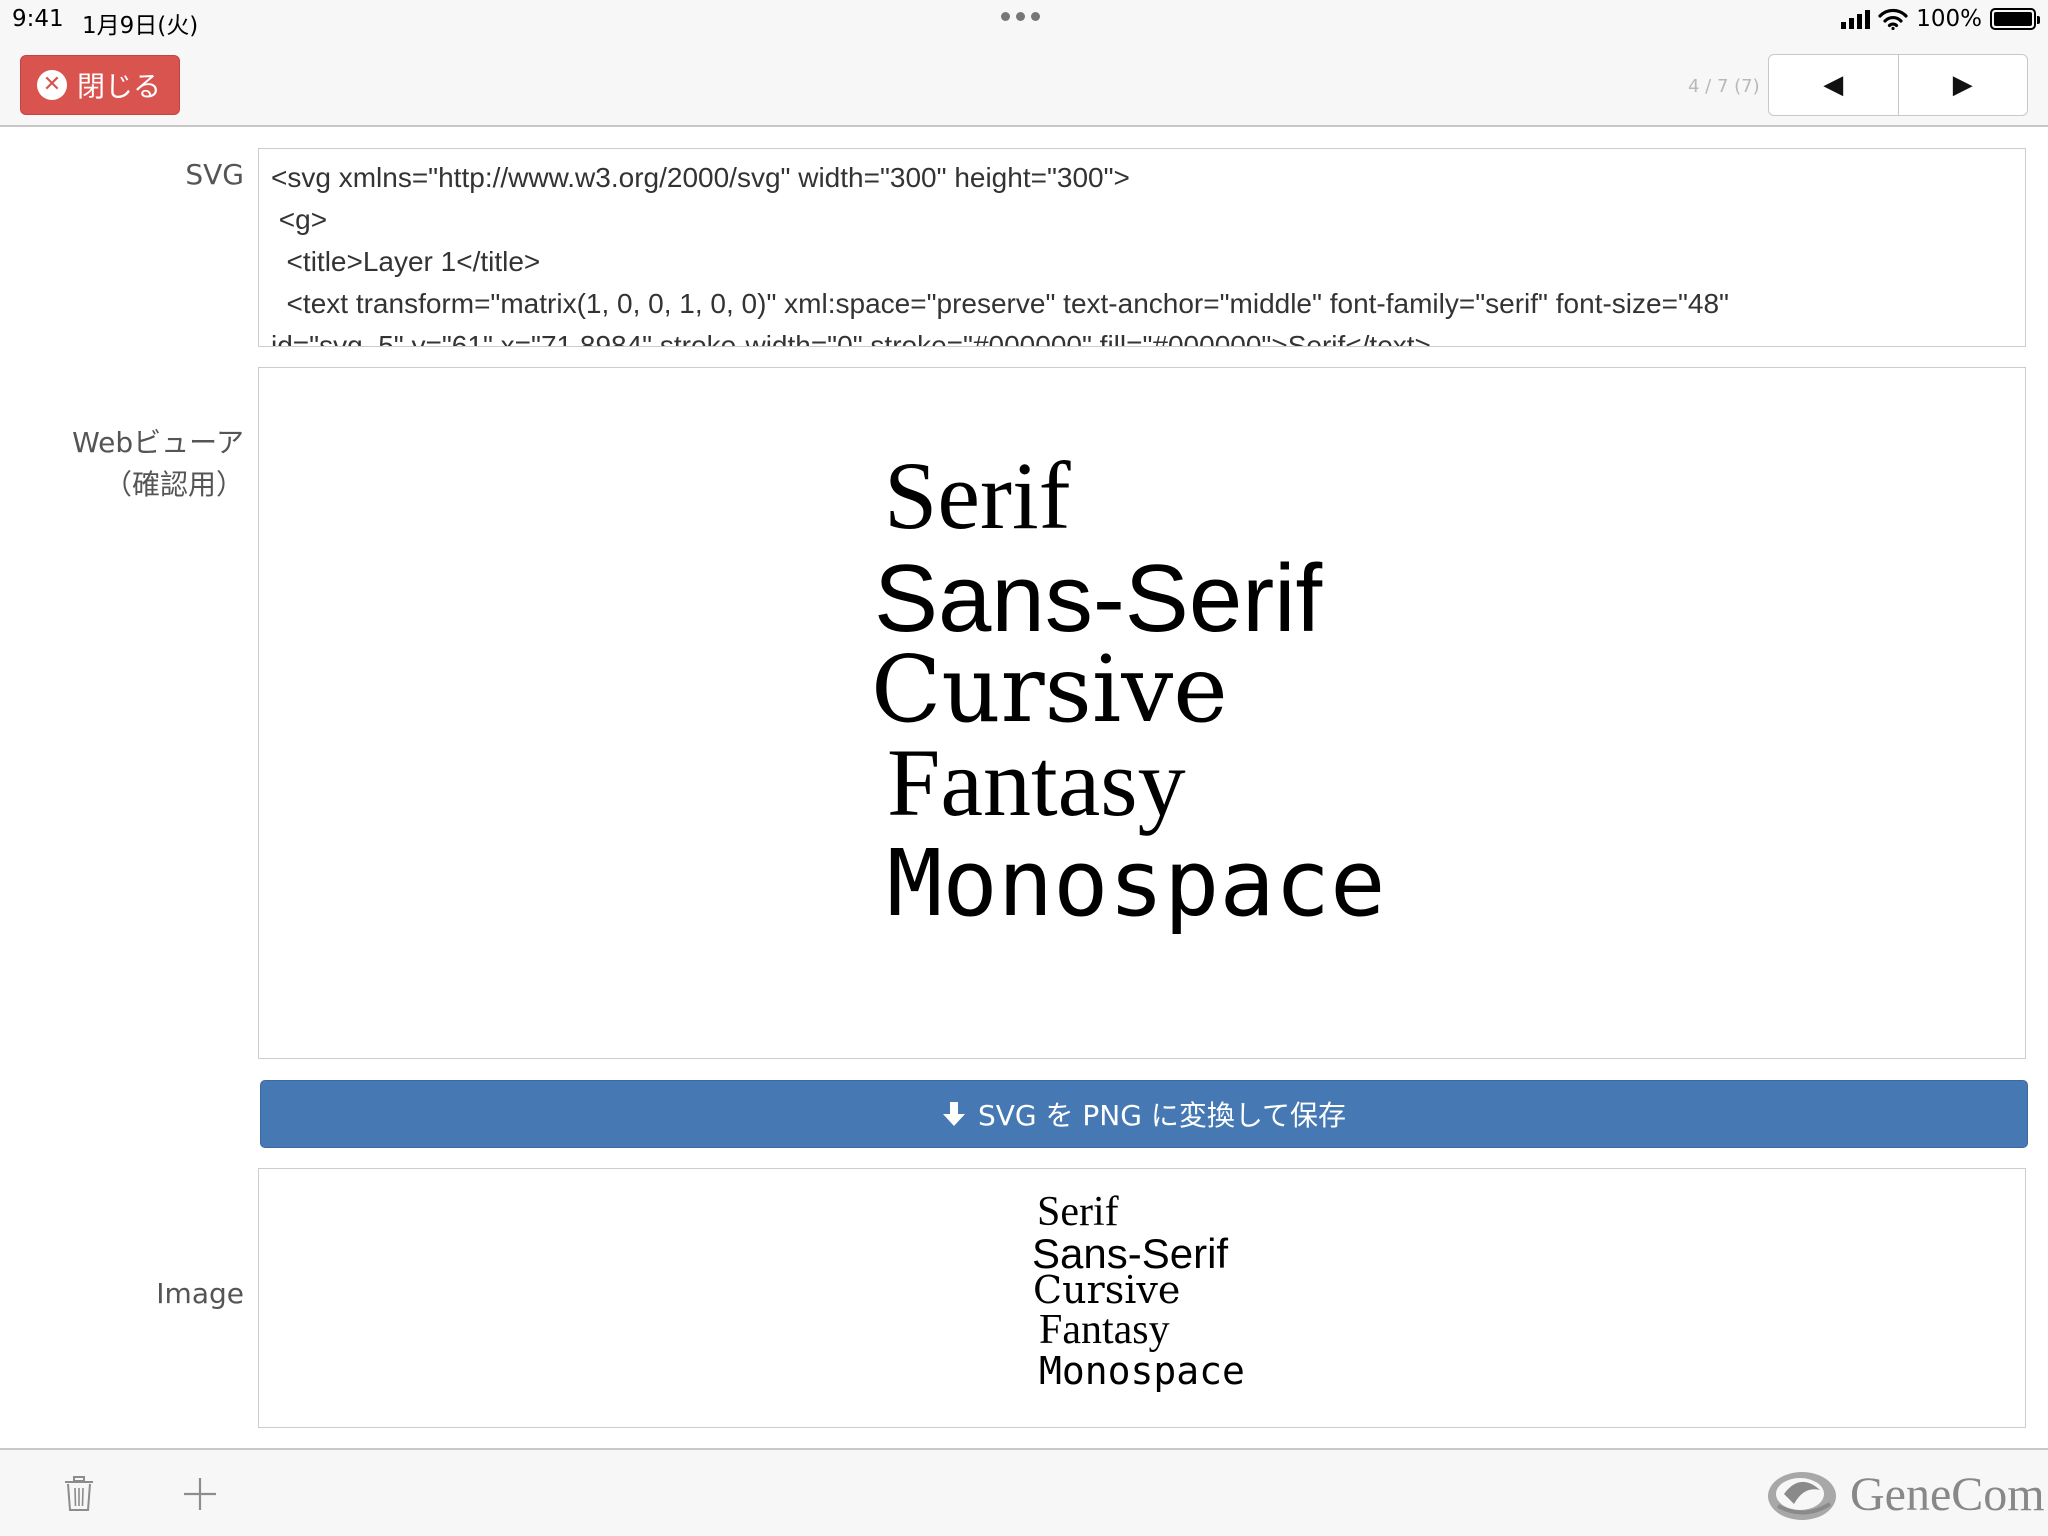 This screenshot has width=2048, height=1536. I want to click on wifi-icon, so click(1893, 19).